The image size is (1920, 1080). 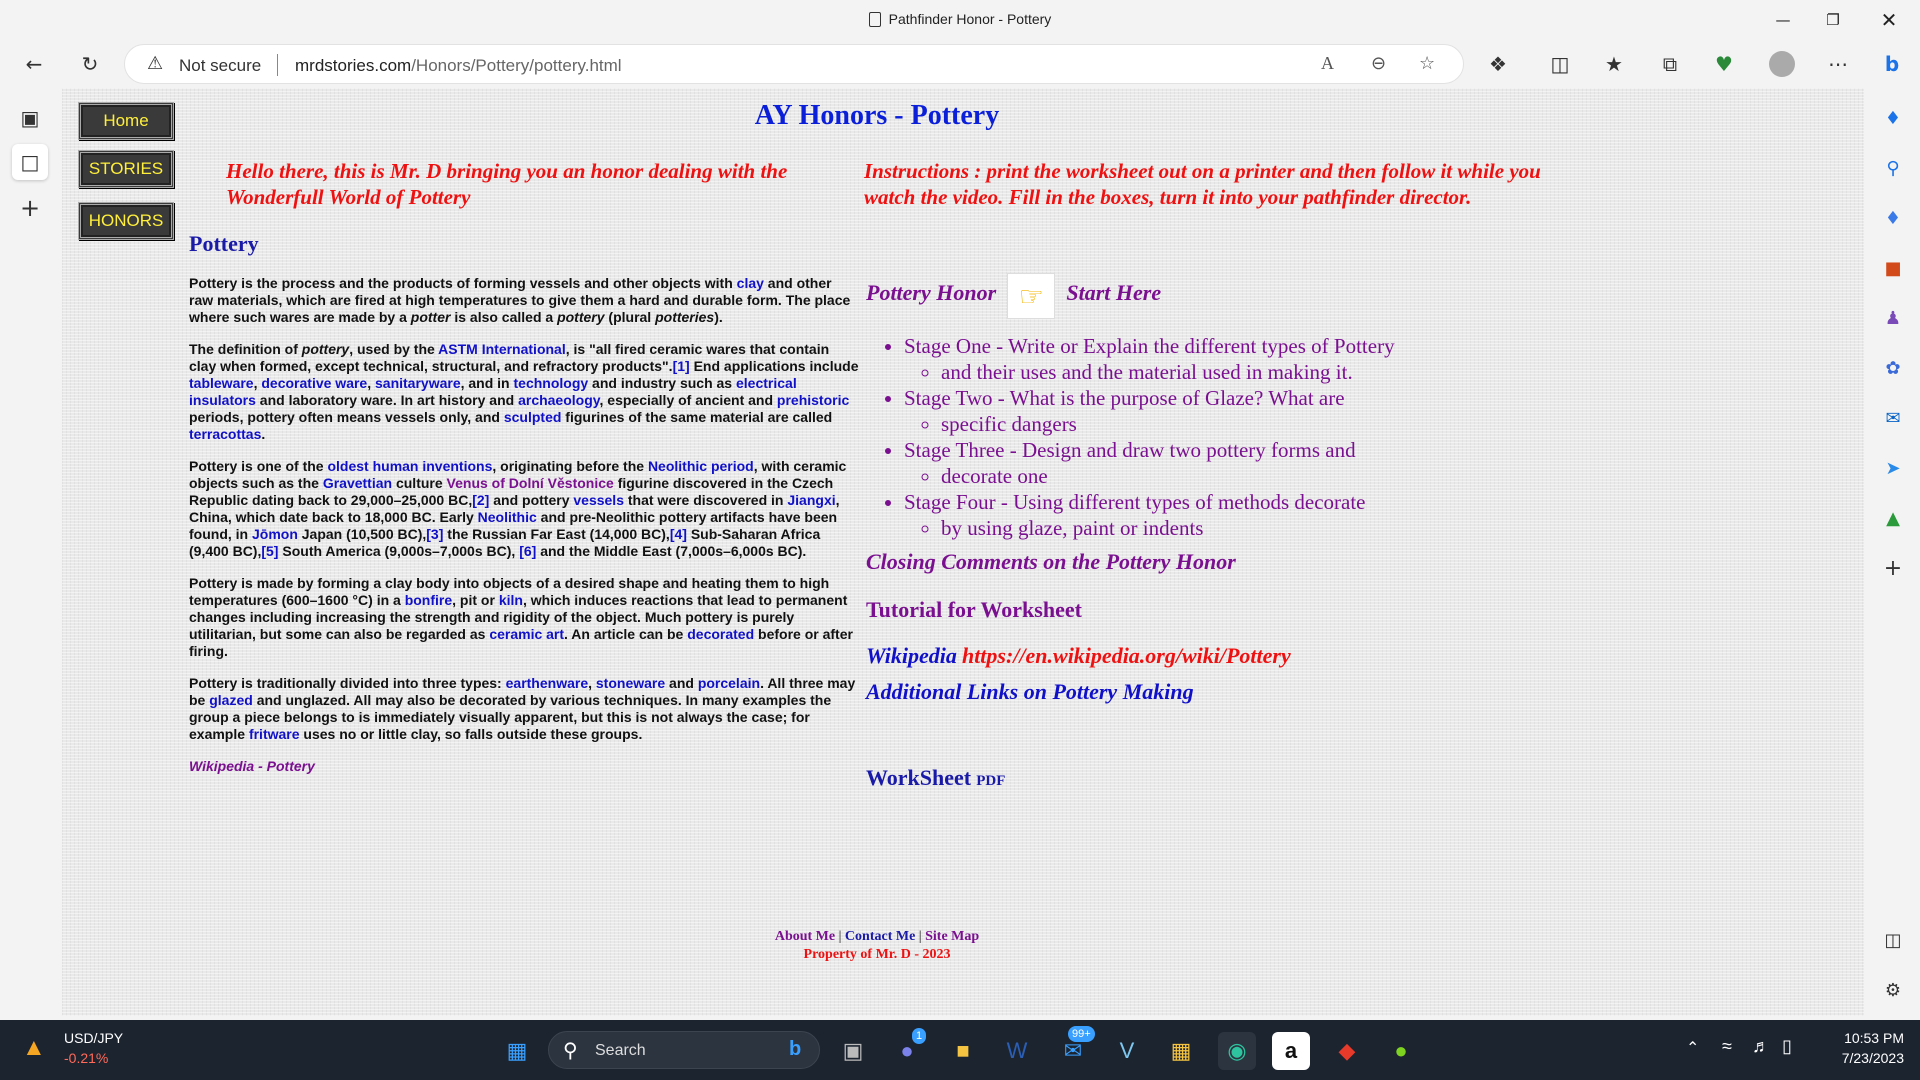 What do you see at coordinates (409, 466) in the screenshot?
I see `link-oldest-inventions: oldest human inventions` at bounding box center [409, 466].